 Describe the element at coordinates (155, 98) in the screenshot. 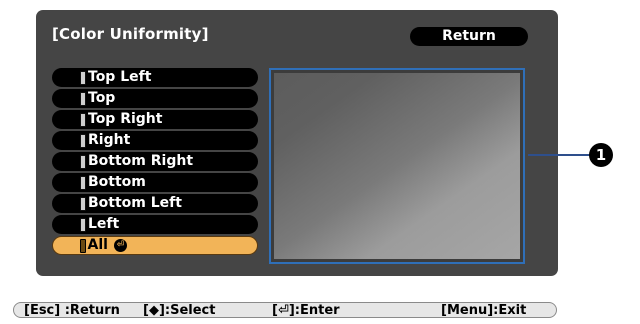

I see `menu-item-top: Top` at that location.